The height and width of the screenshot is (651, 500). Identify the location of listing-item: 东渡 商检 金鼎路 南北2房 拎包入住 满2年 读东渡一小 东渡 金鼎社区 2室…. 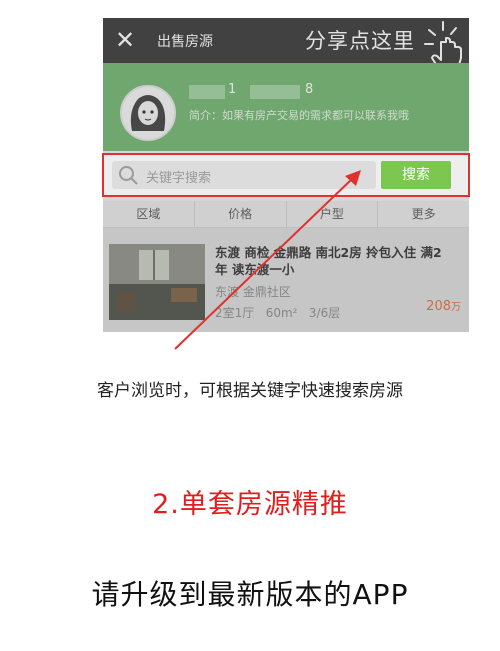
(286, 280).